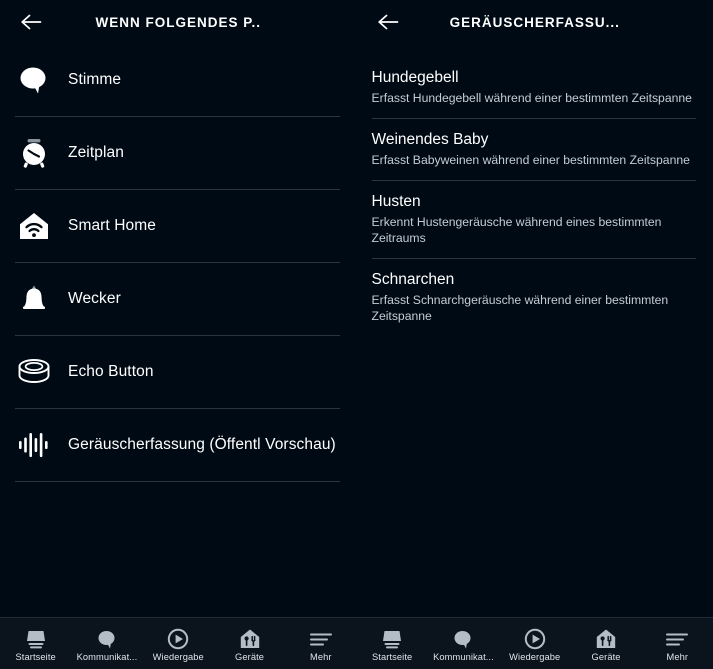 This screenshot has height=669, width=713. I want to click on smart-home-icon, so click(34, 226).